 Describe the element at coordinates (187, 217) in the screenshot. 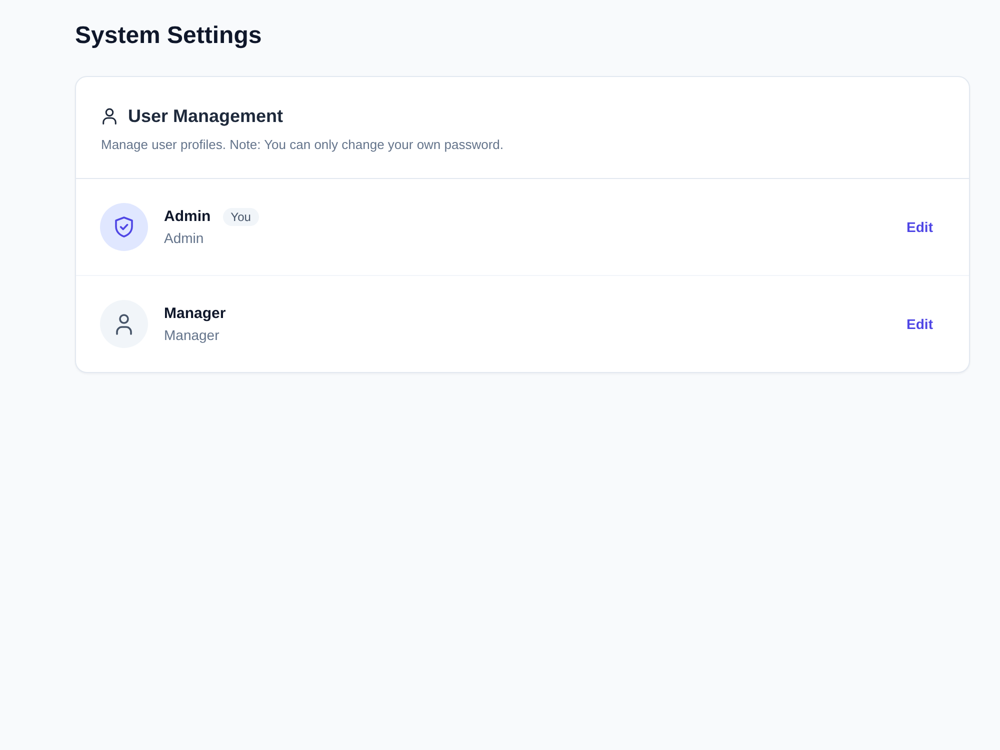

I see `user-name: Admin` at that location.